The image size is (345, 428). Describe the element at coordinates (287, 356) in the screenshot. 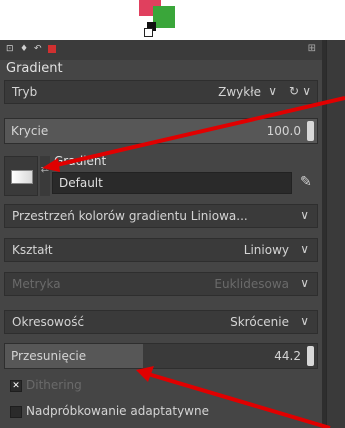

I see `offset-value: 44.2` at that location.